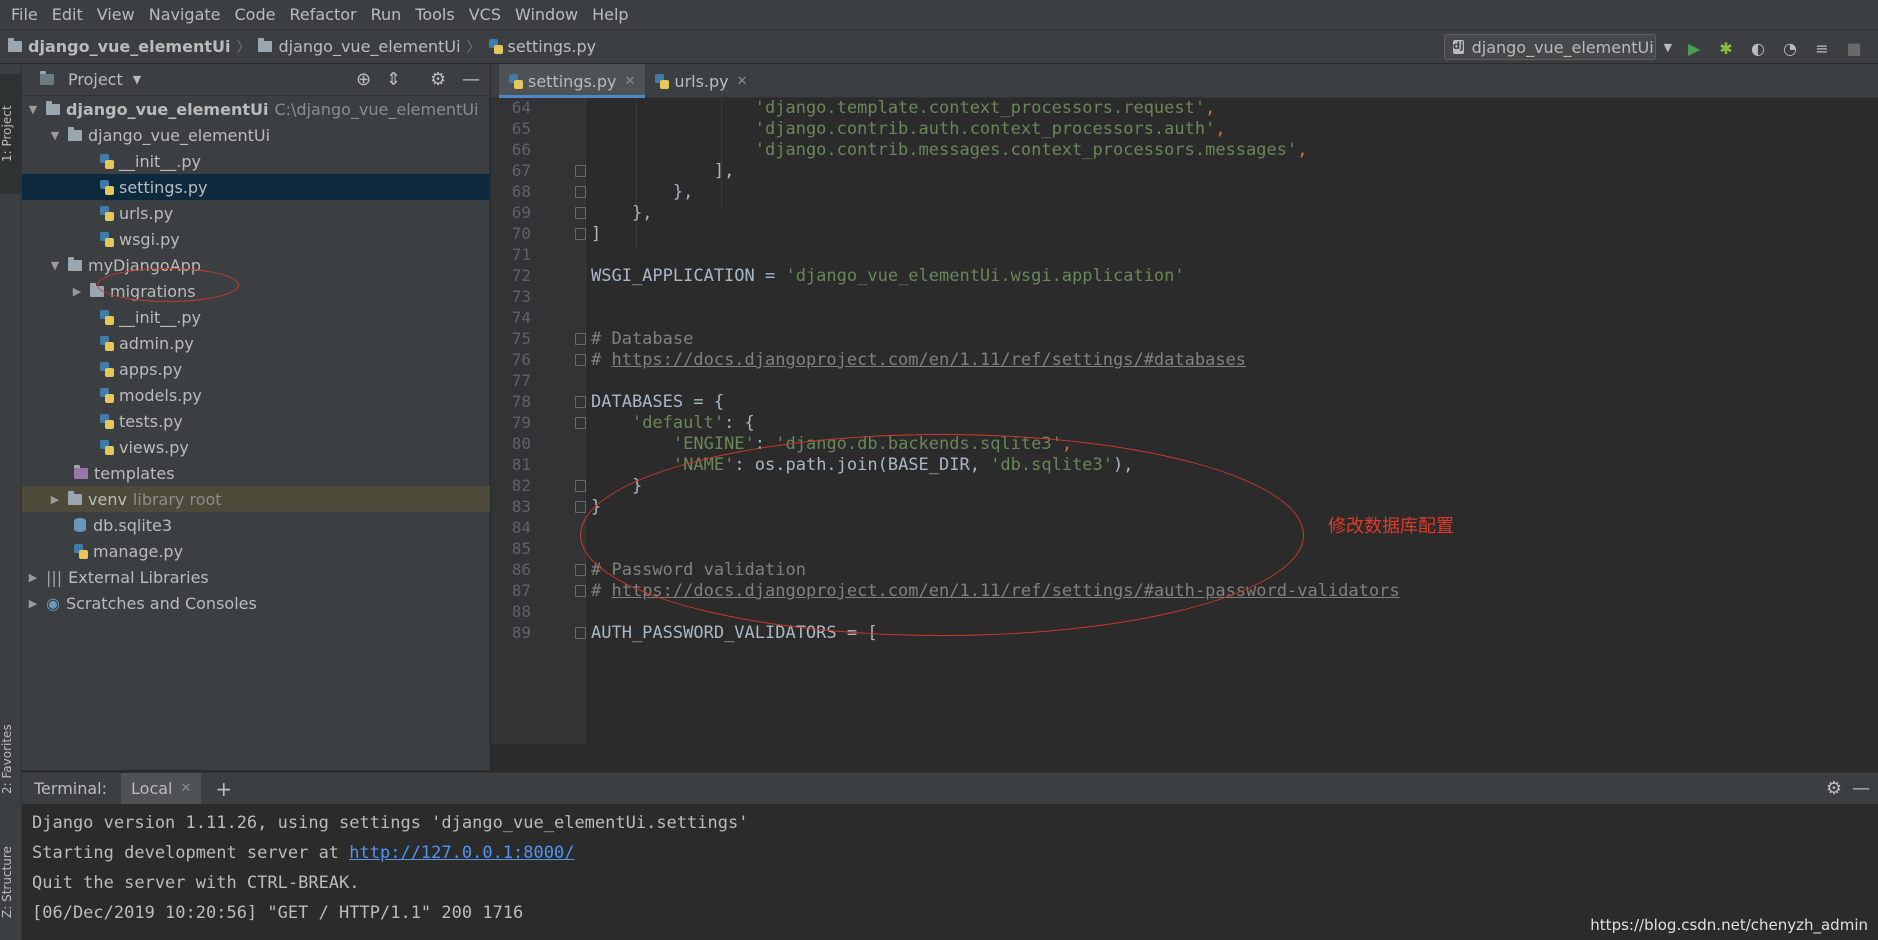 This screenshot has width=1878, height=940. Describe the element at coordinates (461, 853) in the screenshot. I see `server-url-link: http://127.0.0.1:8000/` at that location.